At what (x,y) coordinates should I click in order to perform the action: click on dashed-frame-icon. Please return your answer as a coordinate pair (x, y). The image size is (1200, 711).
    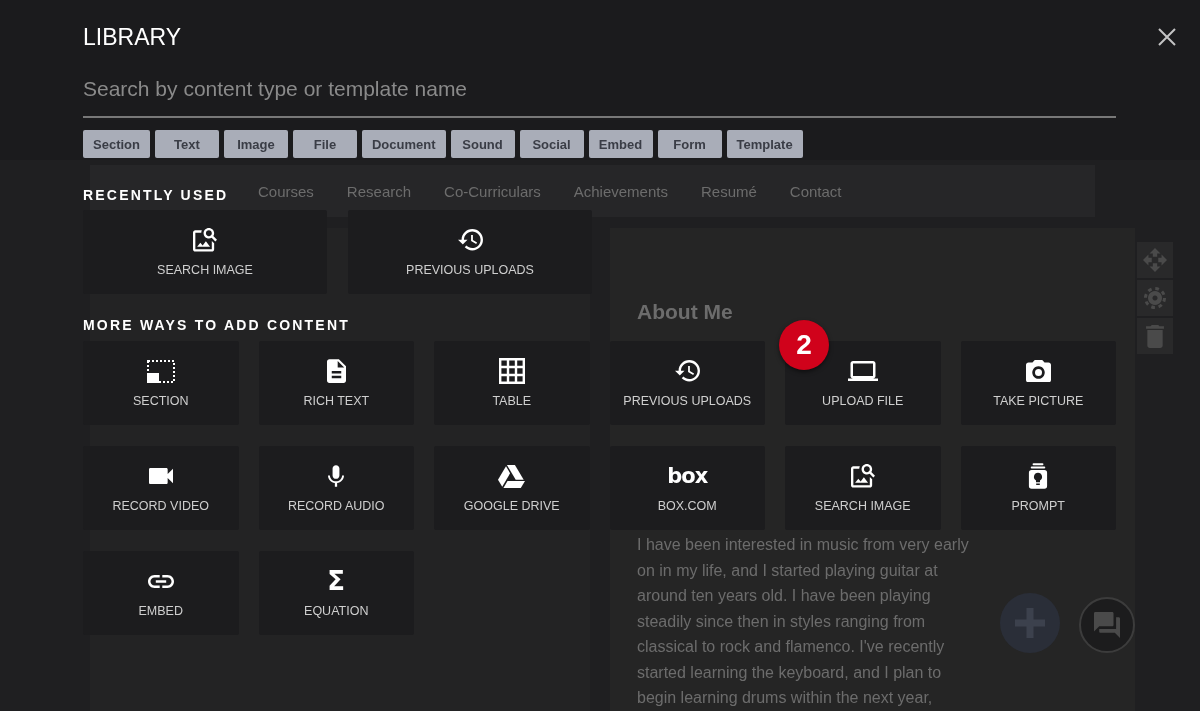
    Looking at the image, I should click on (160, 371).